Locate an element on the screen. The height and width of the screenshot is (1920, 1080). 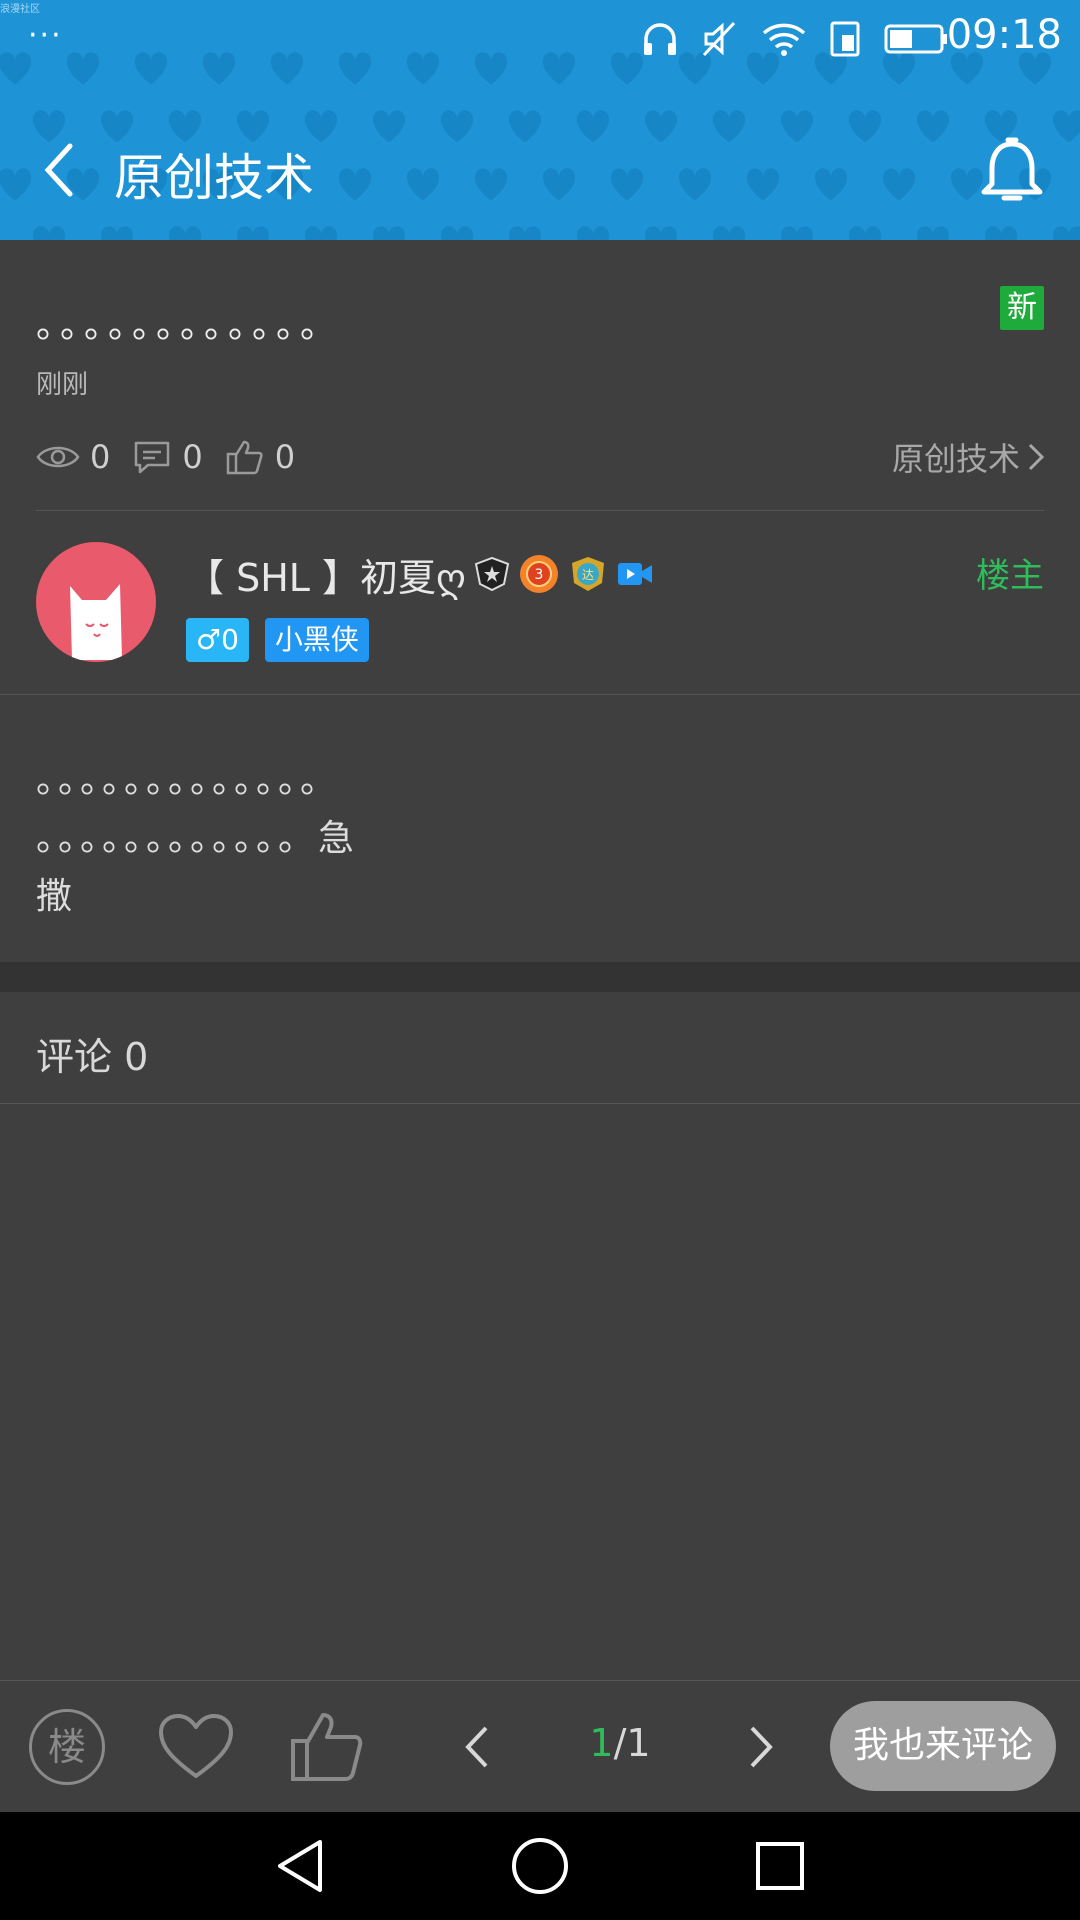
triangle-back-icon is located at coordinates (300, 1866).